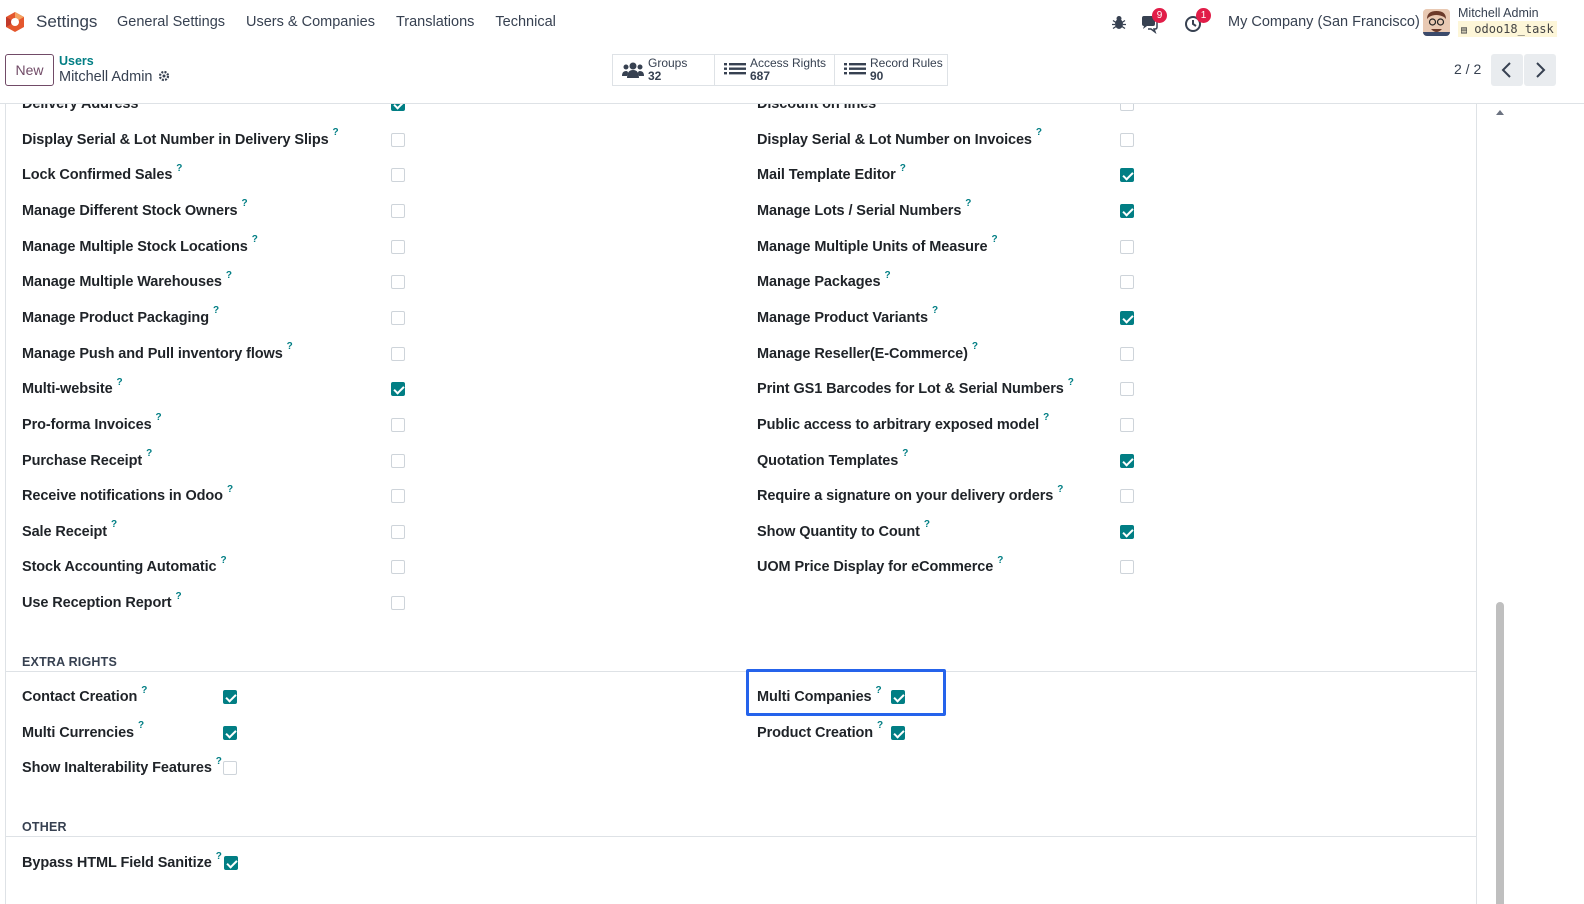  Describe the element at coordinates (1540, 70) in the screenshot. I see `pager-next-button` at that location.